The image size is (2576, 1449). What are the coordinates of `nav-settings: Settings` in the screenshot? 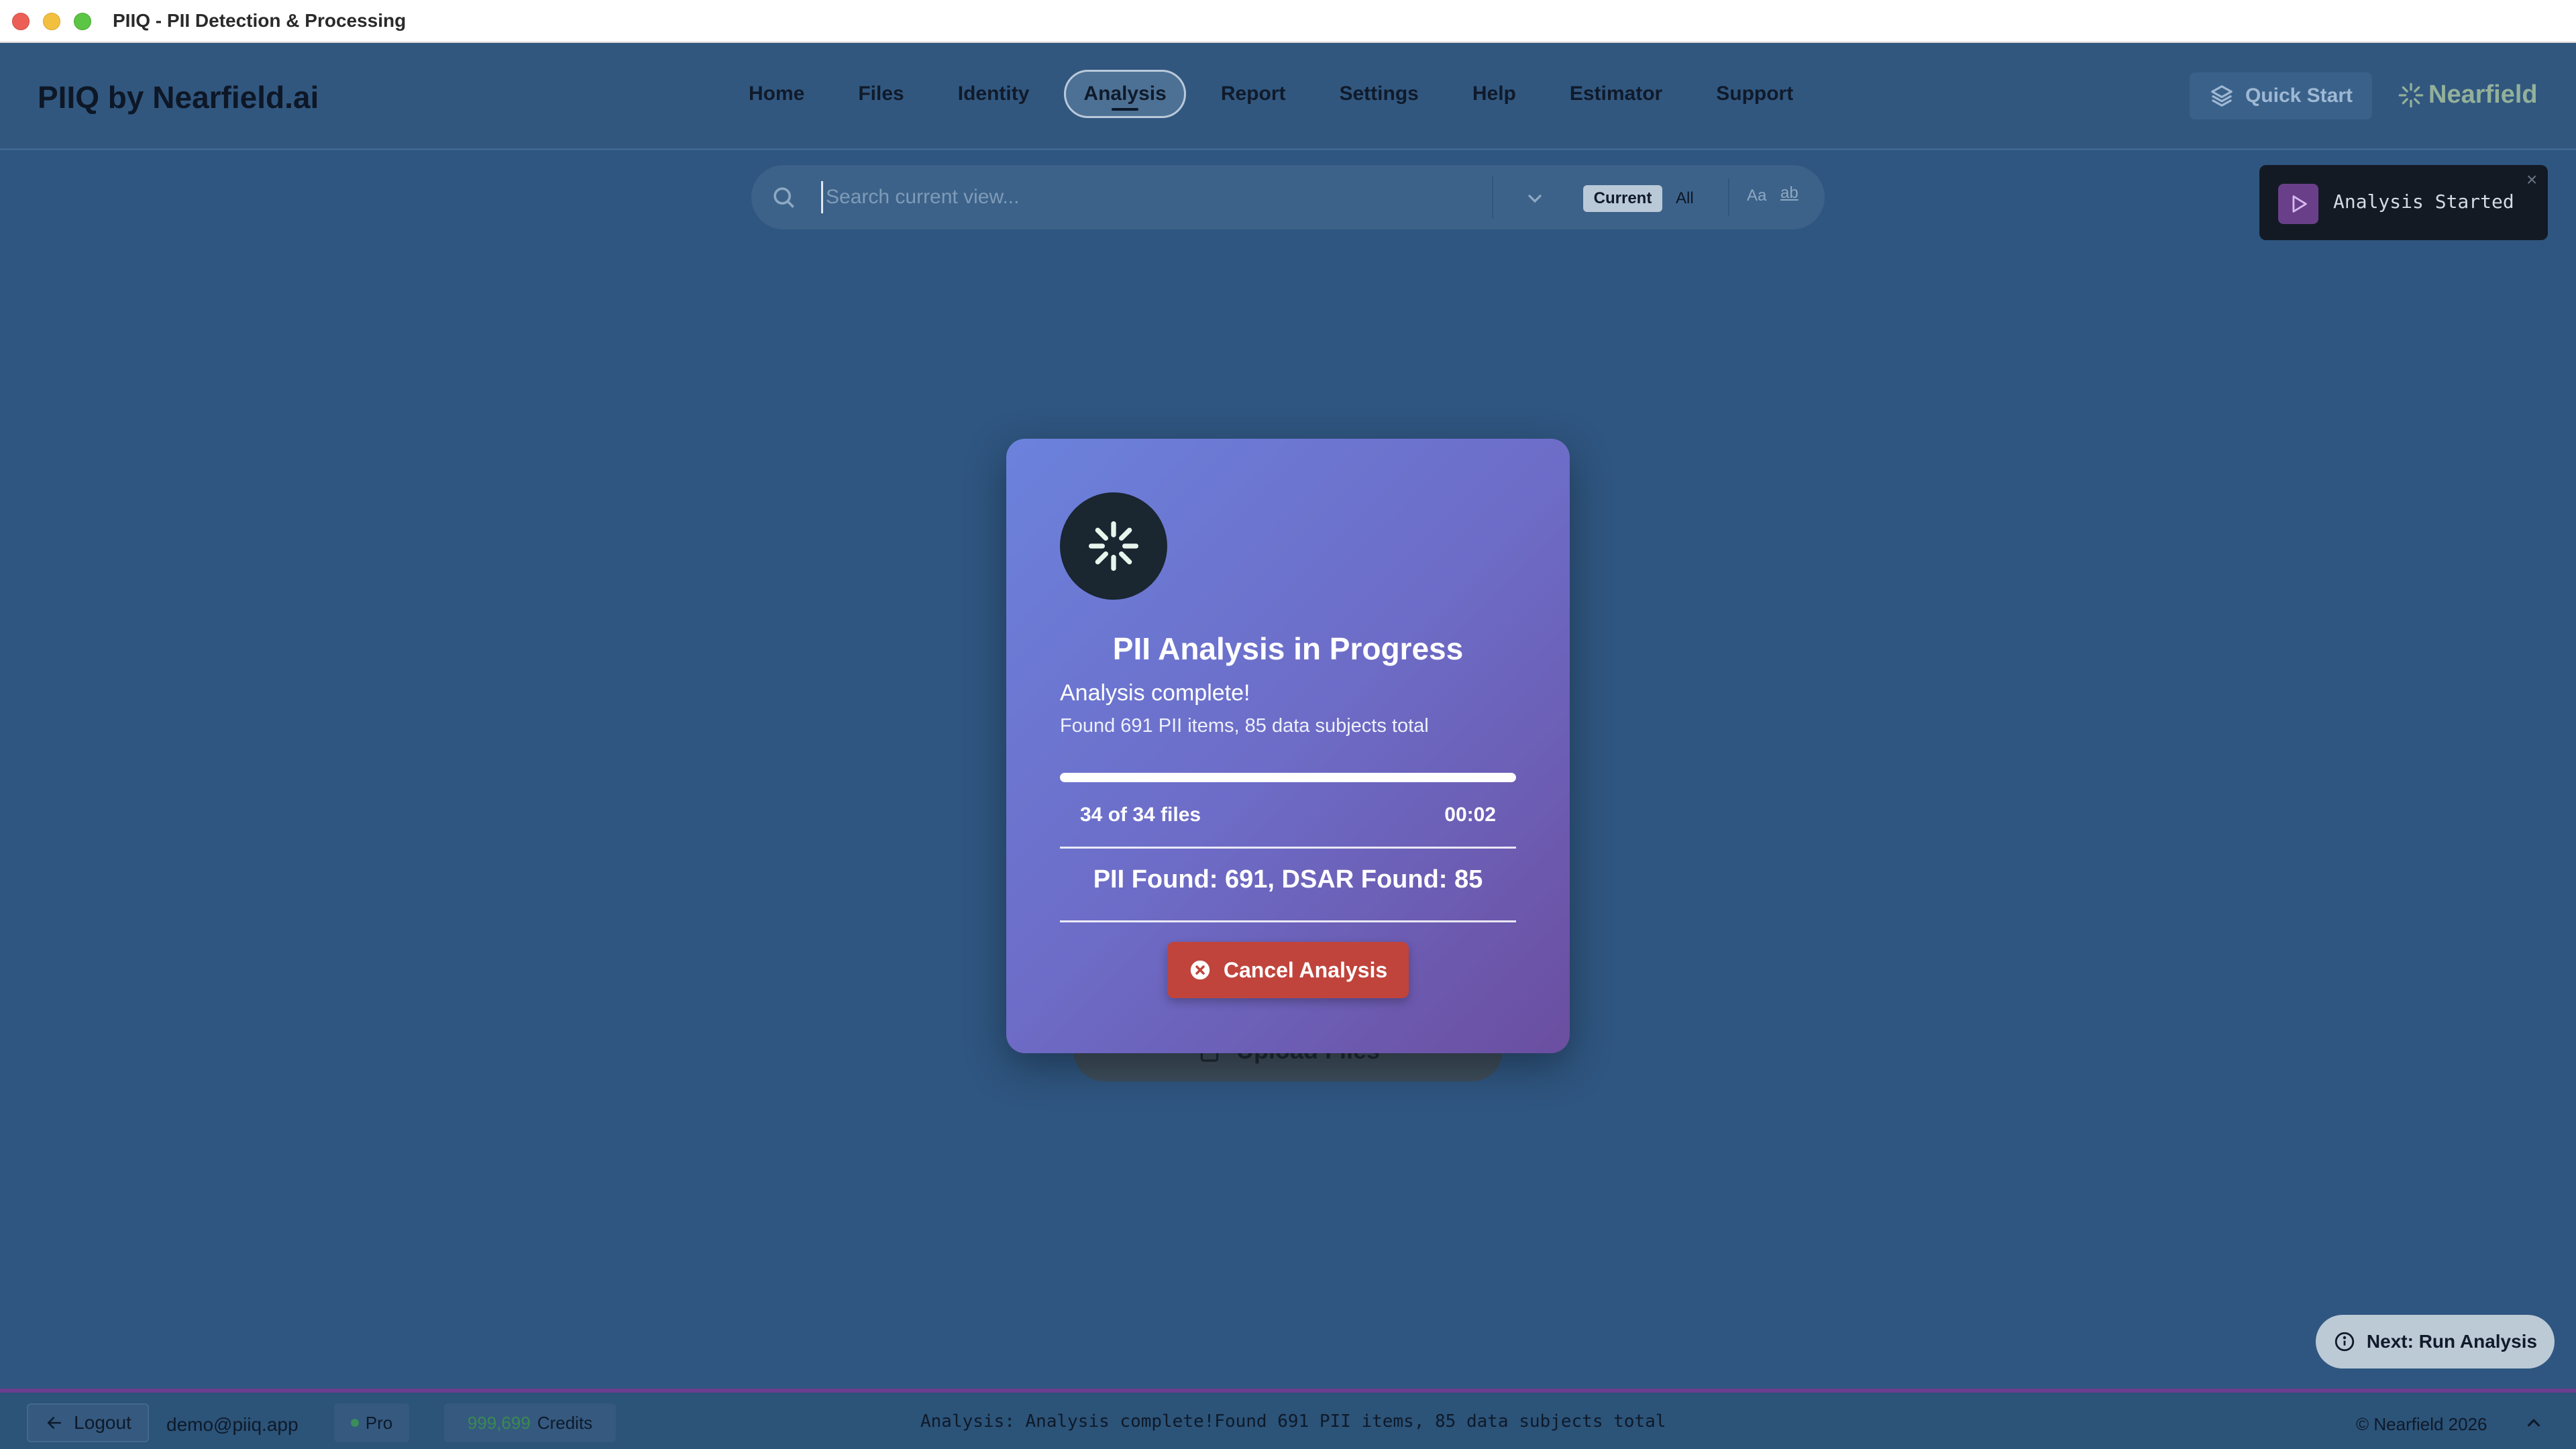 It's located at (1378, 94).